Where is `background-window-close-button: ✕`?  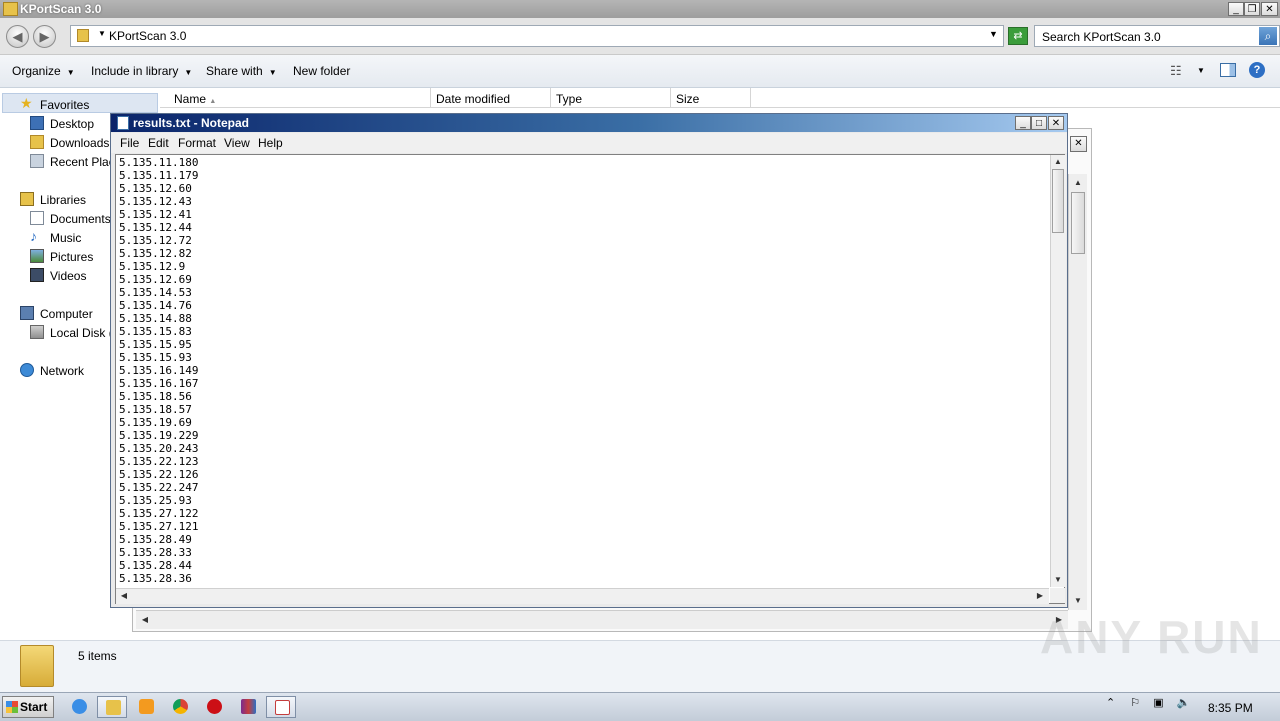 background-window-close-button: ✕ is located at coordinates (1078, 144).